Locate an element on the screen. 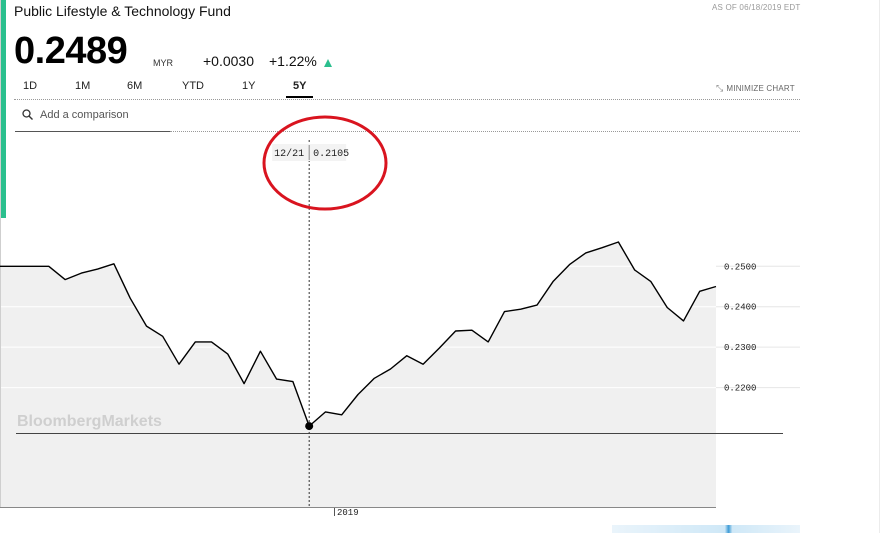 The image size is (880, 533). tooltip-value: 0.2105 is located at coordinates (331, 154).